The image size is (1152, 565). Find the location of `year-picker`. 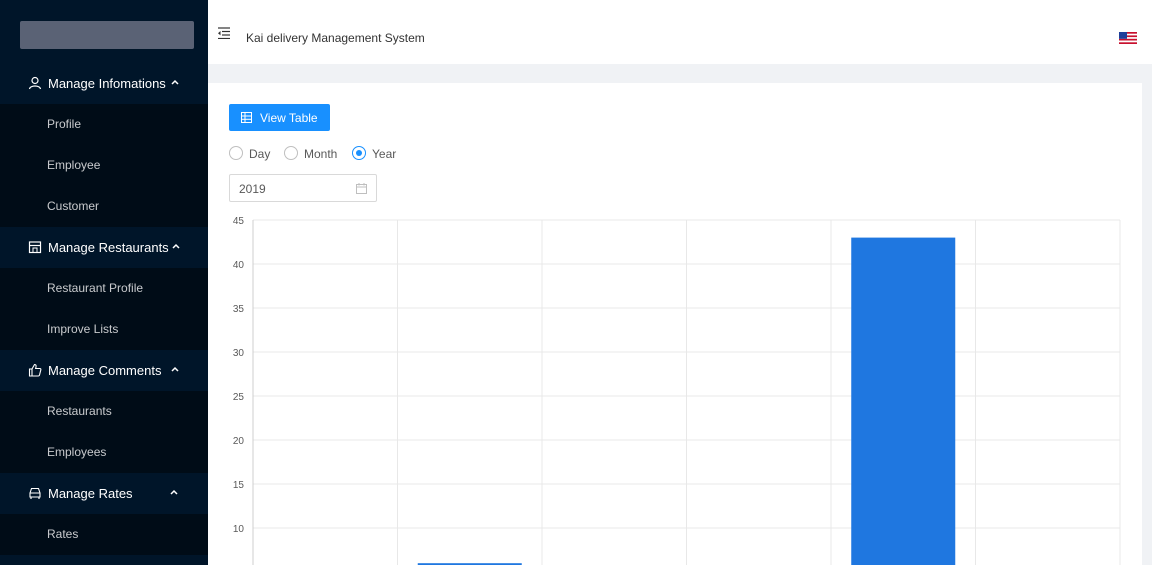

year-picker is located at coordinates (303, 188).